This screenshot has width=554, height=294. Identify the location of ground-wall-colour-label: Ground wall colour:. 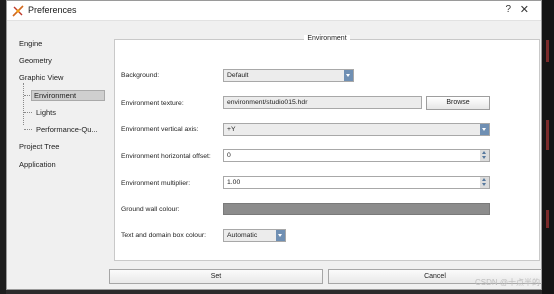
(150, 209).